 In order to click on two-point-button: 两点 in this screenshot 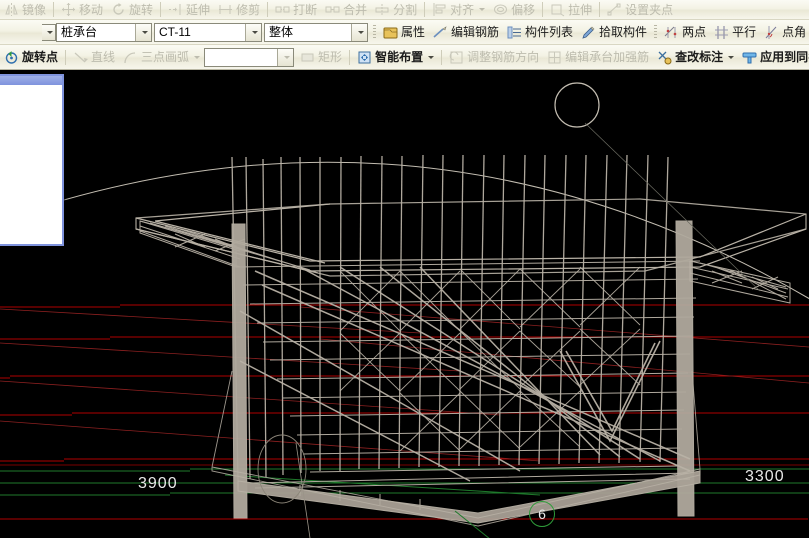, I will do `click(685, 32)`.